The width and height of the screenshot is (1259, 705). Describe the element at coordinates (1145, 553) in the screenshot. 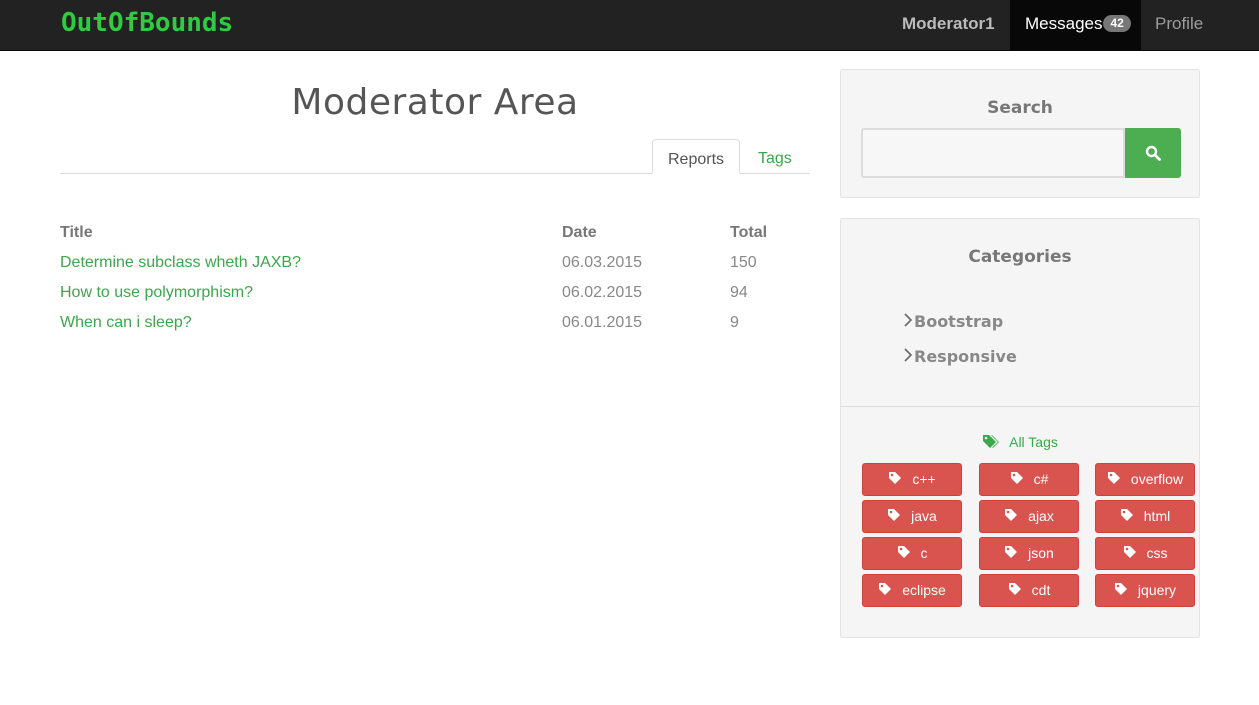

I see `tag-button-css: css` at that location.